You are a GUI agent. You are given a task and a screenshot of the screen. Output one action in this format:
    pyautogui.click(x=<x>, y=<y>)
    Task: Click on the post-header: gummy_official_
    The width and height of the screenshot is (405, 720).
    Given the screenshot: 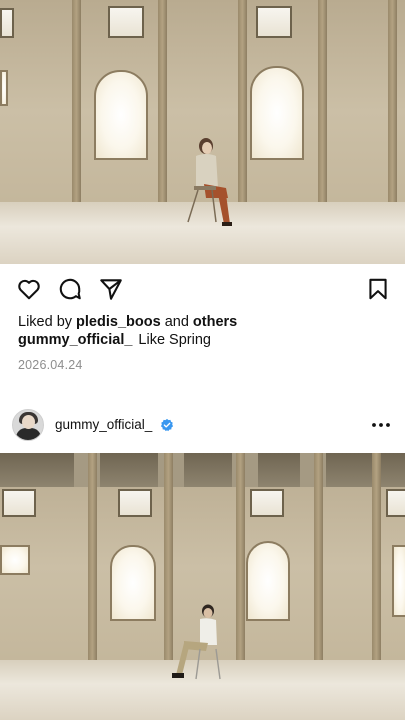 What is the action you would take?
    pyautogui.click(x=202, y=425)
    